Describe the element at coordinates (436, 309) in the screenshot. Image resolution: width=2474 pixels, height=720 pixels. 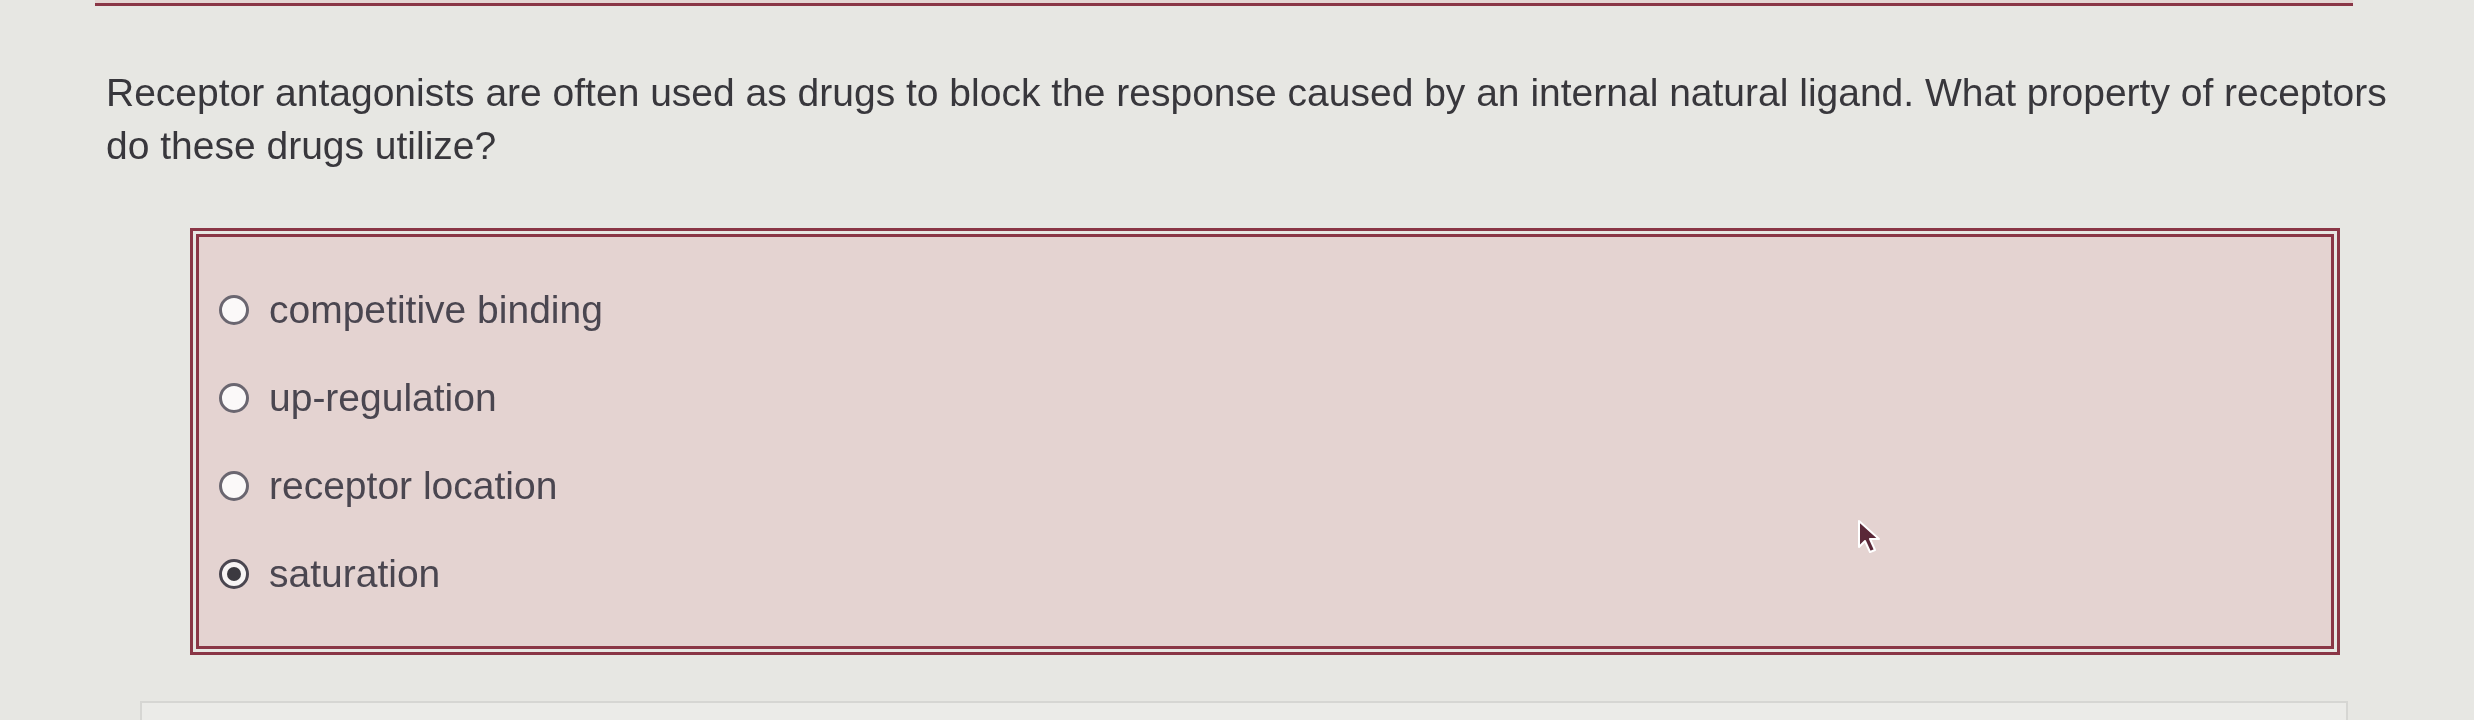
I see `option-label: competitive binding` at that location.